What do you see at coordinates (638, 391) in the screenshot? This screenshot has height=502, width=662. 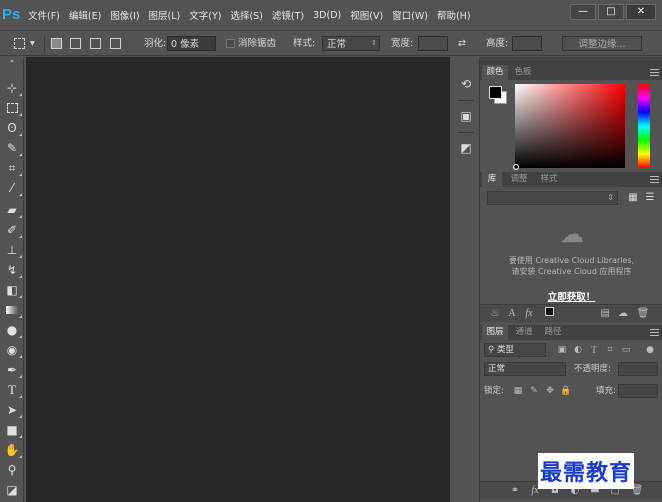 I see `fill-input` at bounding box center [638, 391].